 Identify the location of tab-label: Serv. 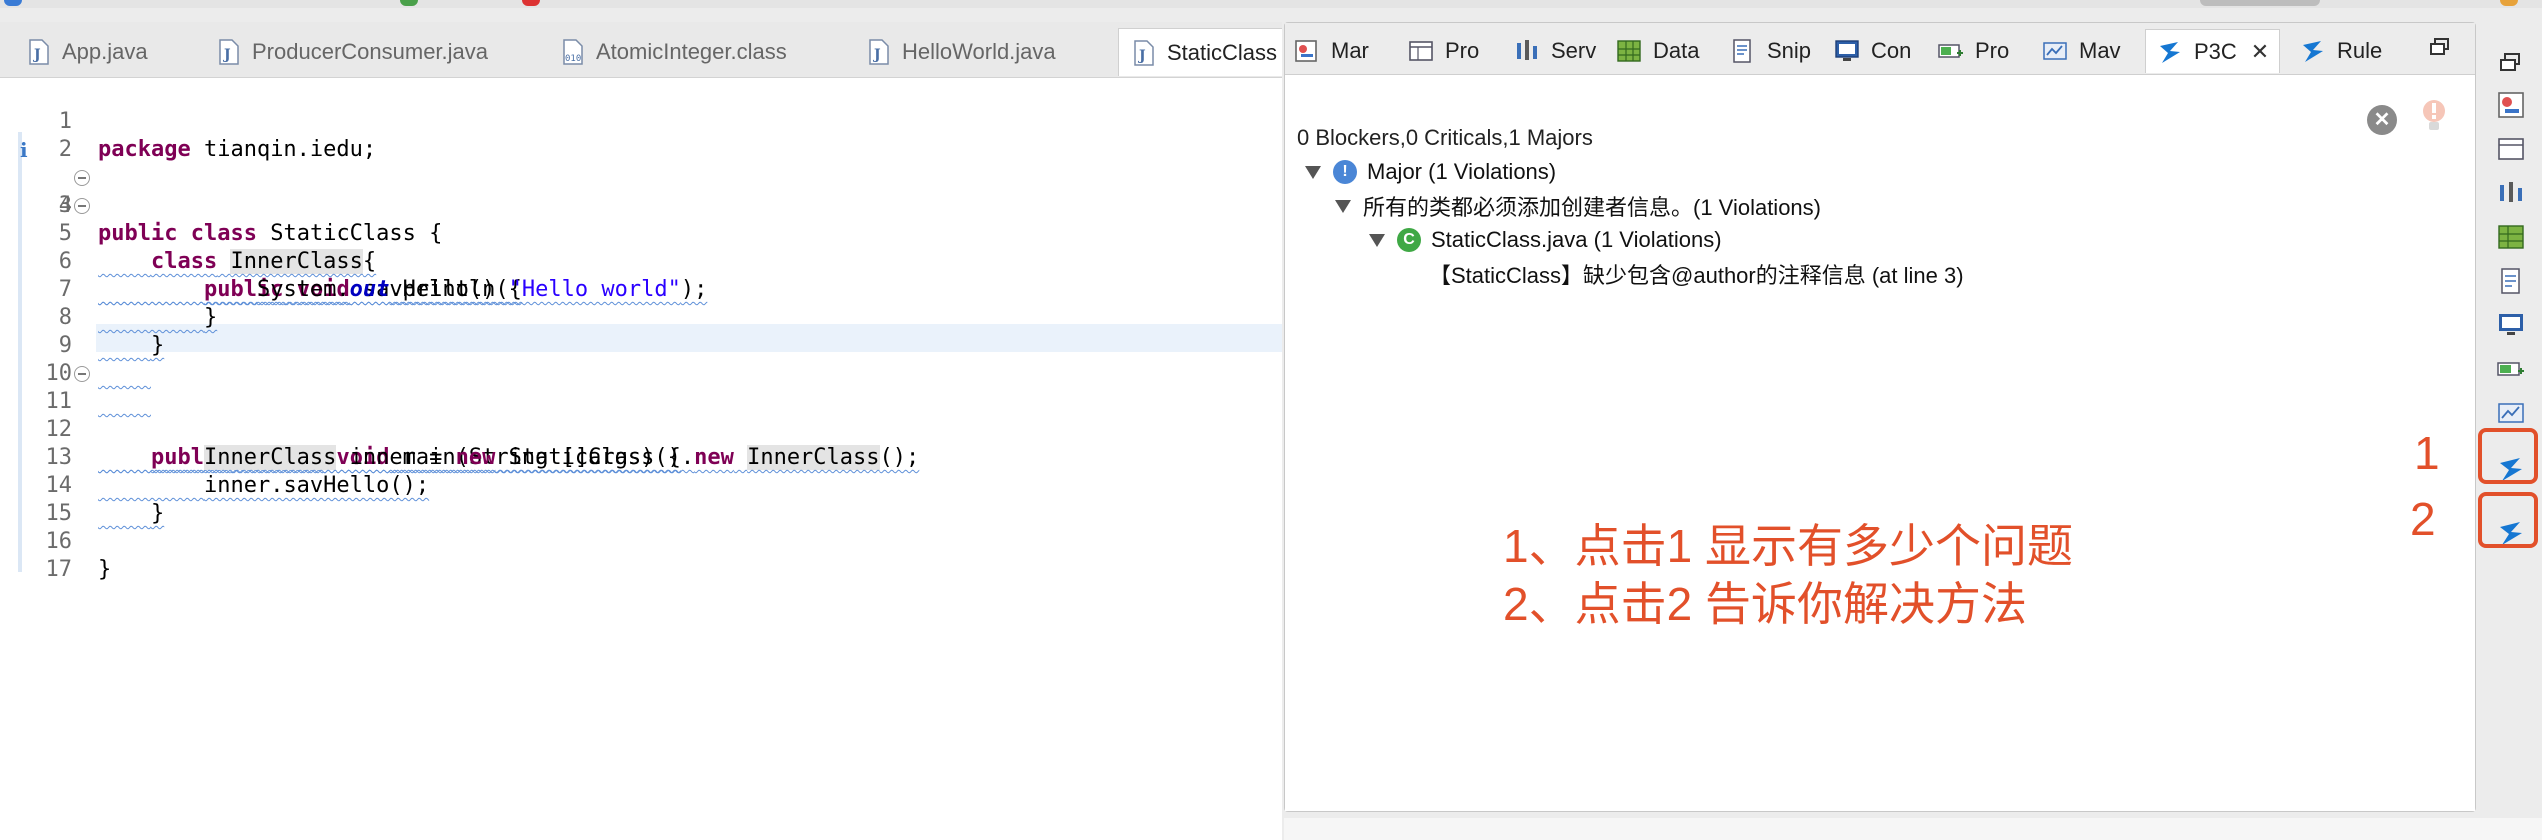
(1574, 50).